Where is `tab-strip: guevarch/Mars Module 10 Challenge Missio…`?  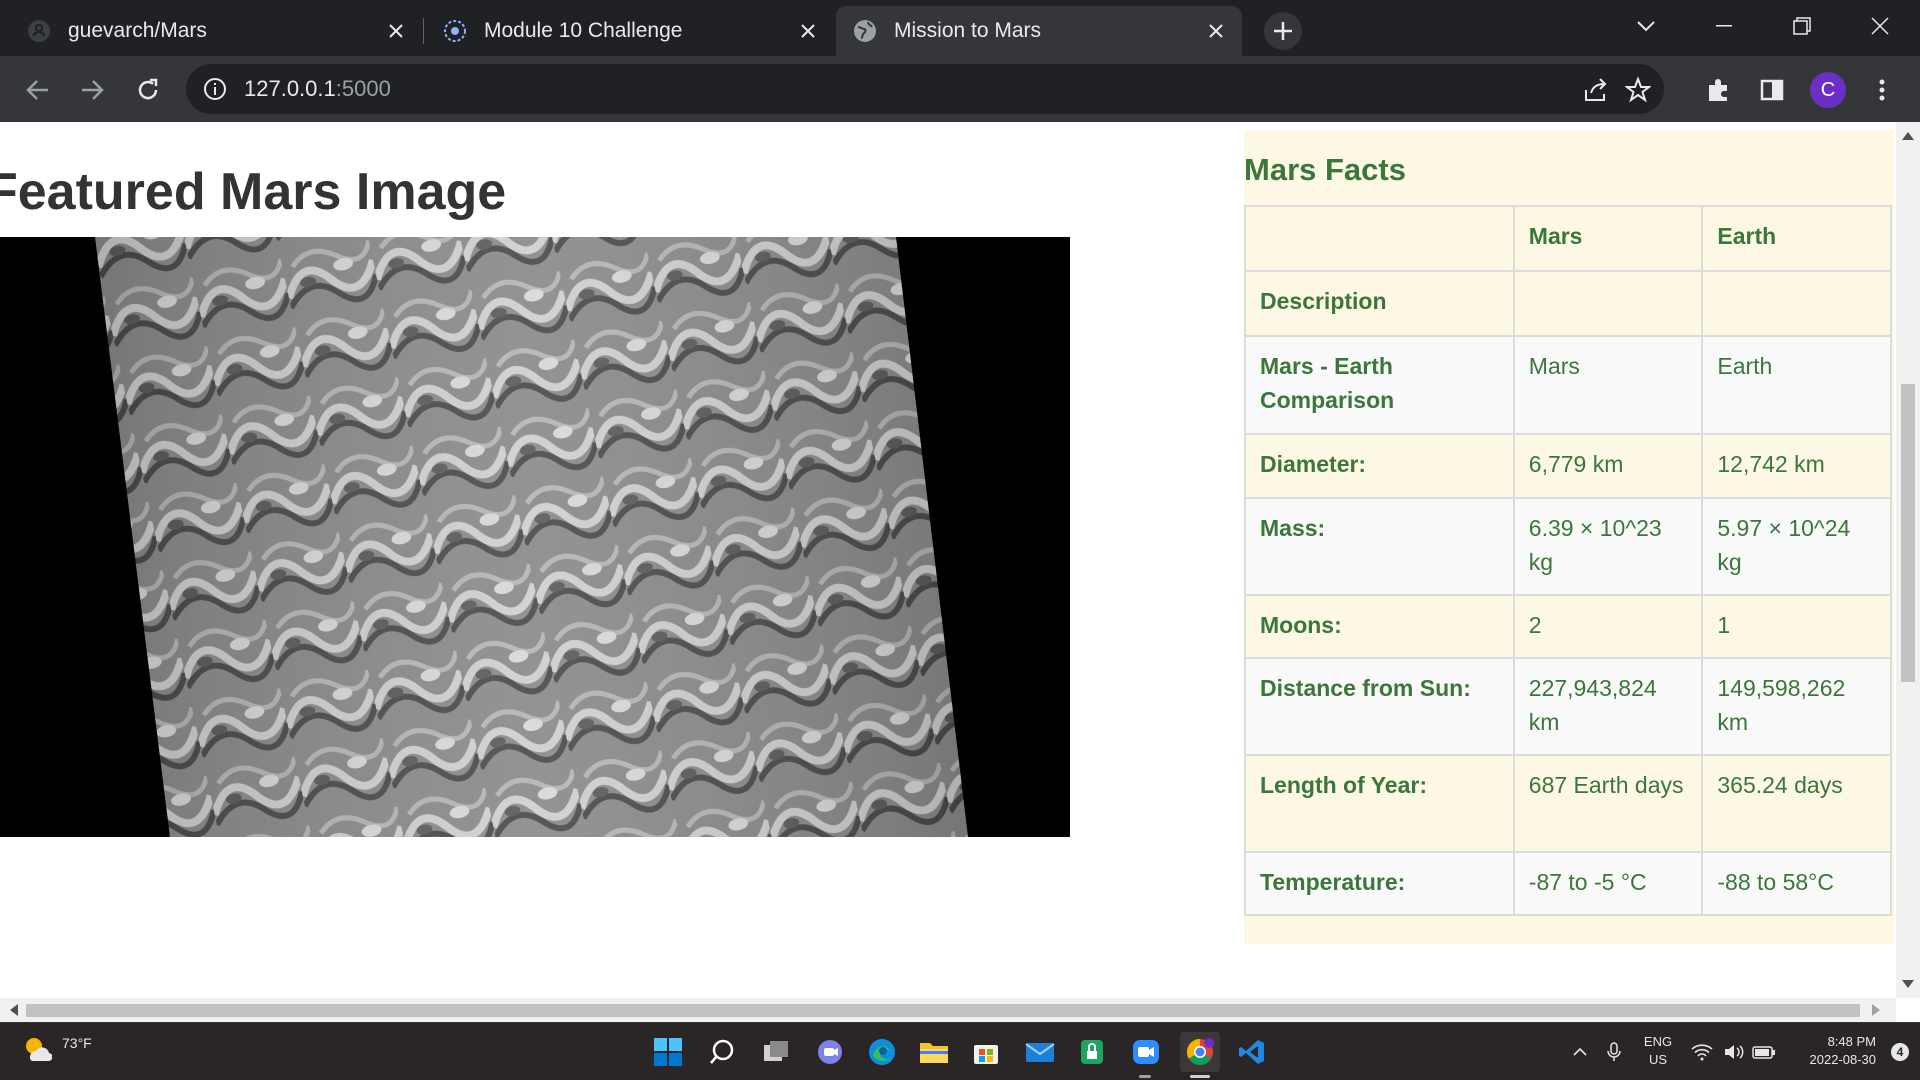
tab-strip: guevarch/Mars Module 10 Challenge Missio… is located at coordinates (960, 28).